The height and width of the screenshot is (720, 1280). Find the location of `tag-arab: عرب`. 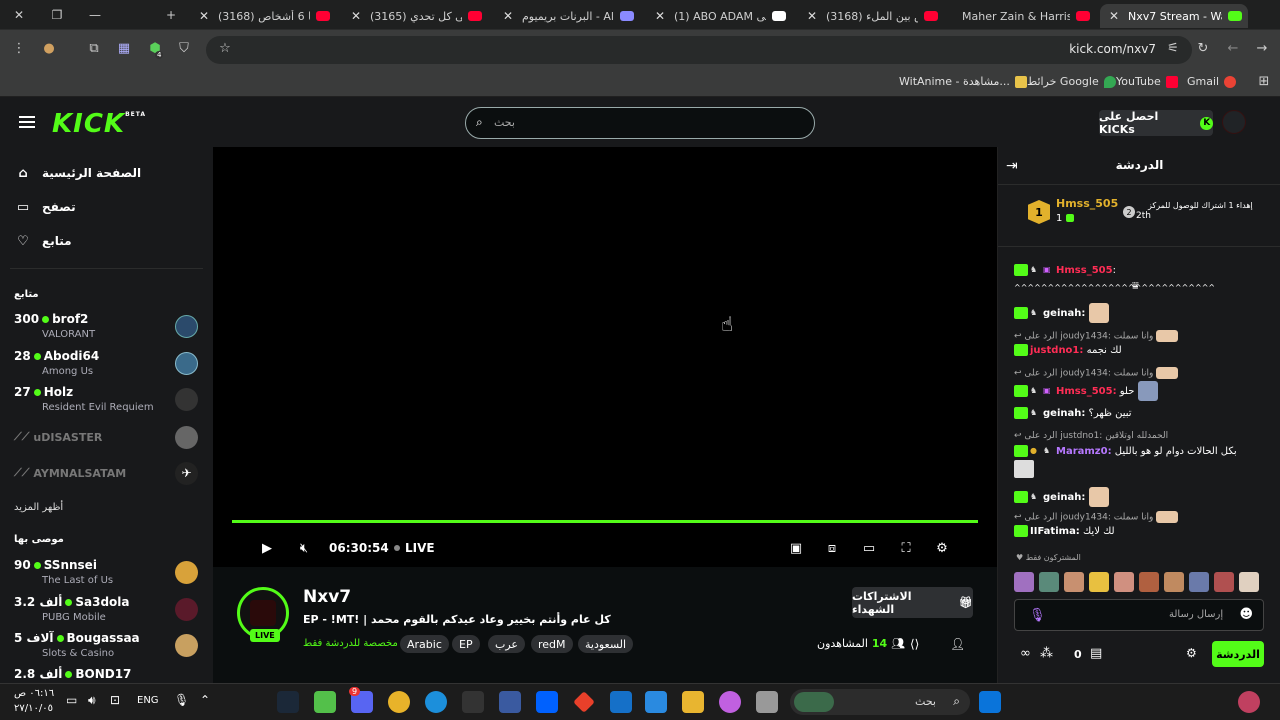

tag-arab: عرب is located at coordinates (506, 644).